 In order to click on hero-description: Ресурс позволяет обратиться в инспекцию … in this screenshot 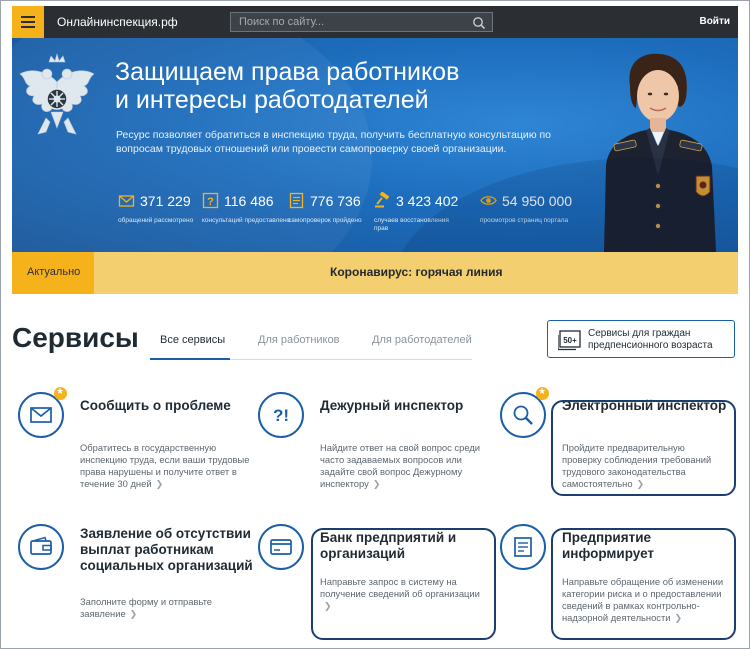, I will do `click(334, 142)`.